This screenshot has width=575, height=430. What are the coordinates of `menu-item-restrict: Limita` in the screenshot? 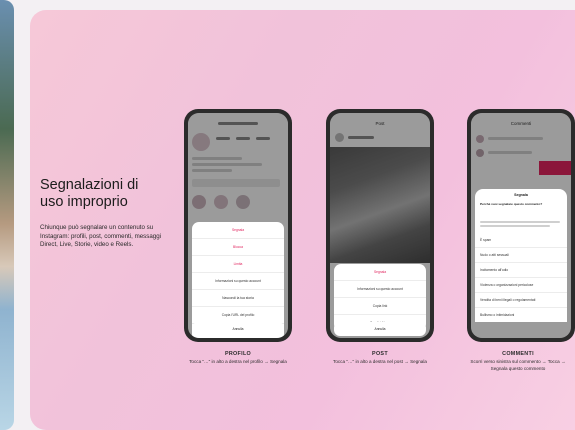 It's located at (238, 264).